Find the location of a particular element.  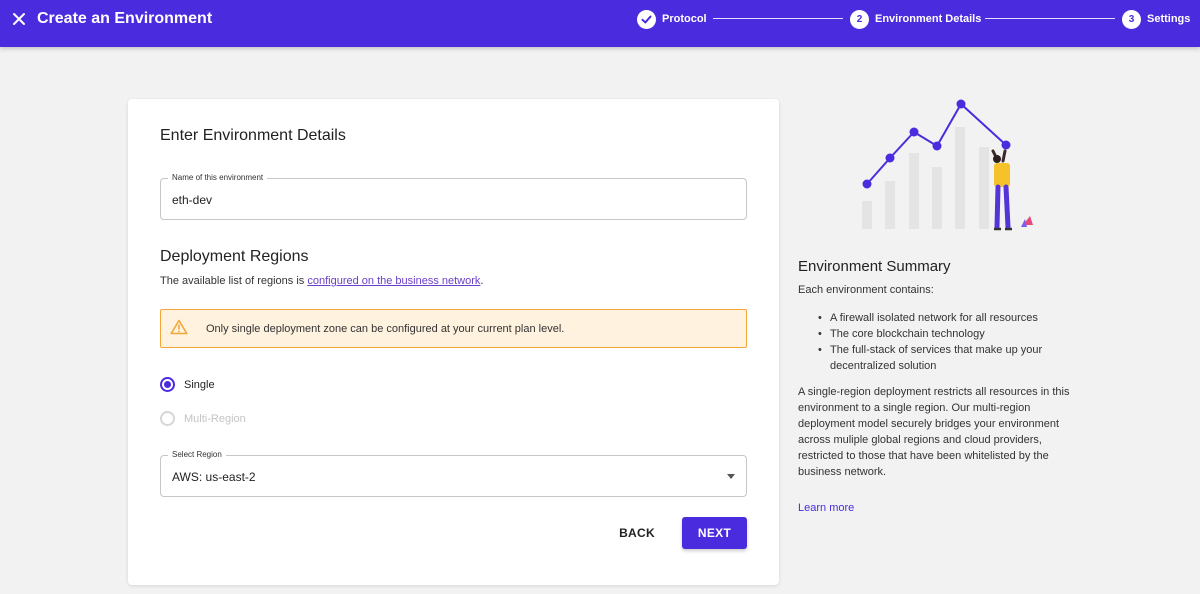

list-item: The core blockchain technology is located at coordinates (948, 334).